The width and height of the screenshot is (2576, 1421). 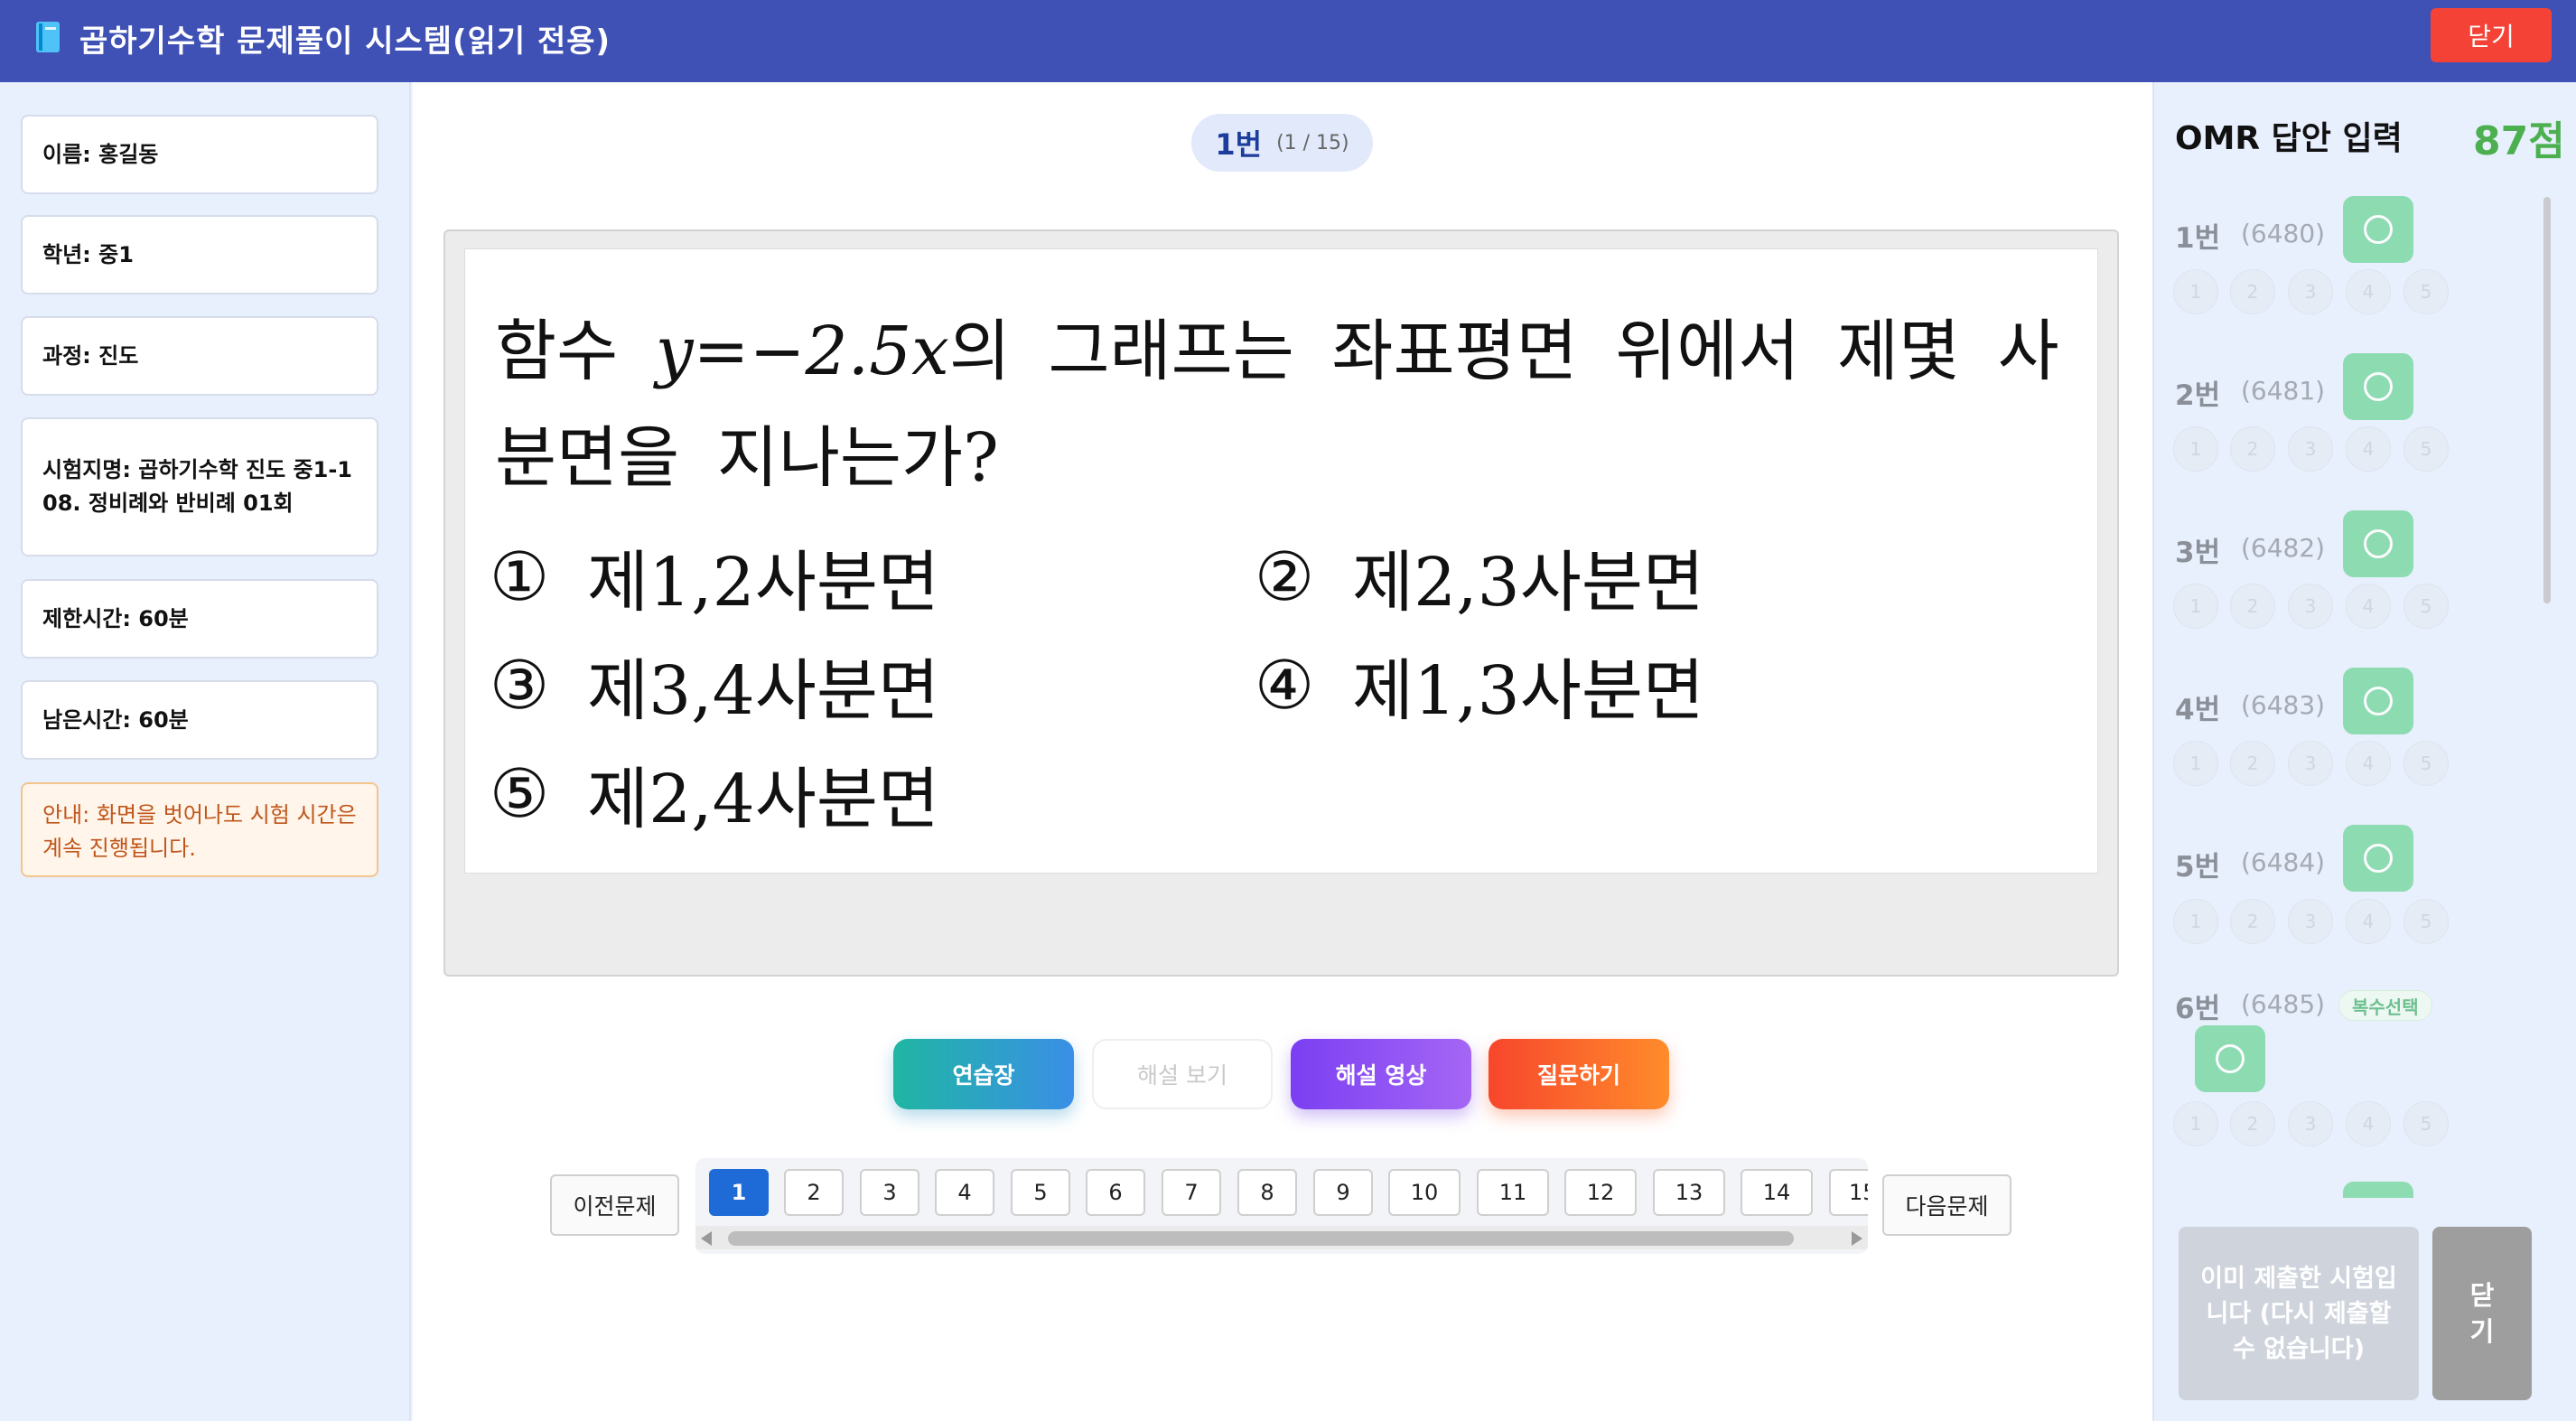 What do you see at coordinates (2252, 763) in the screenshot?
I see `omr-q4-bubble-2: 2` at bounding box center [2252, 763].